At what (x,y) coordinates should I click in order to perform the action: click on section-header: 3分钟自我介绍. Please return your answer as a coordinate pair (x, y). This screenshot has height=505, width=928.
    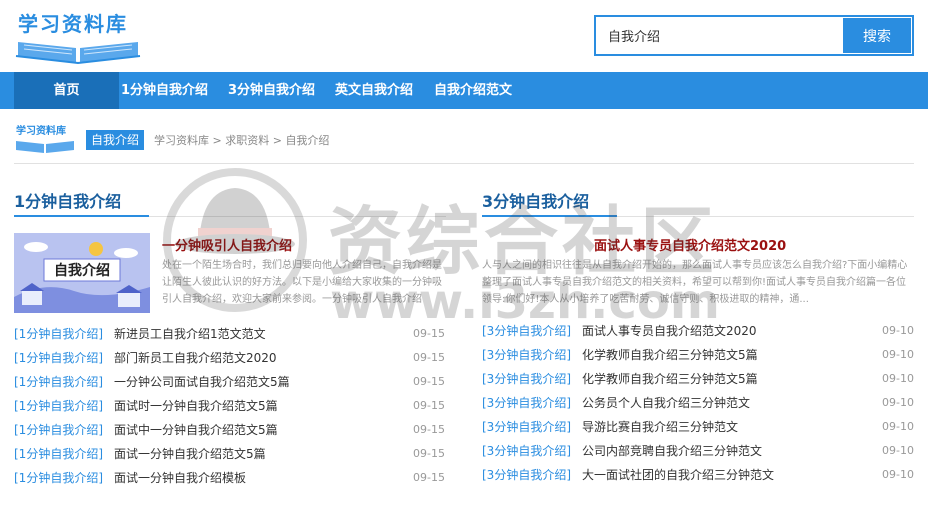
    Looking at the image, I should click on (698, 196).